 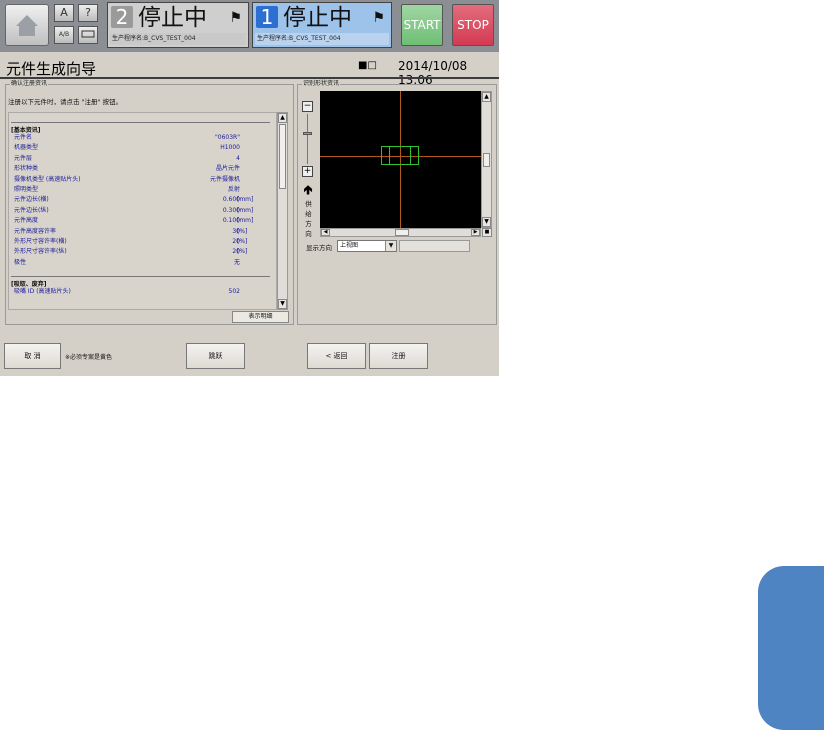 What do you see at coordinates (29, 284) in the screenshot?
I see `pick-section-header: [吸取、废弃]` at bounding box center [29, 284].